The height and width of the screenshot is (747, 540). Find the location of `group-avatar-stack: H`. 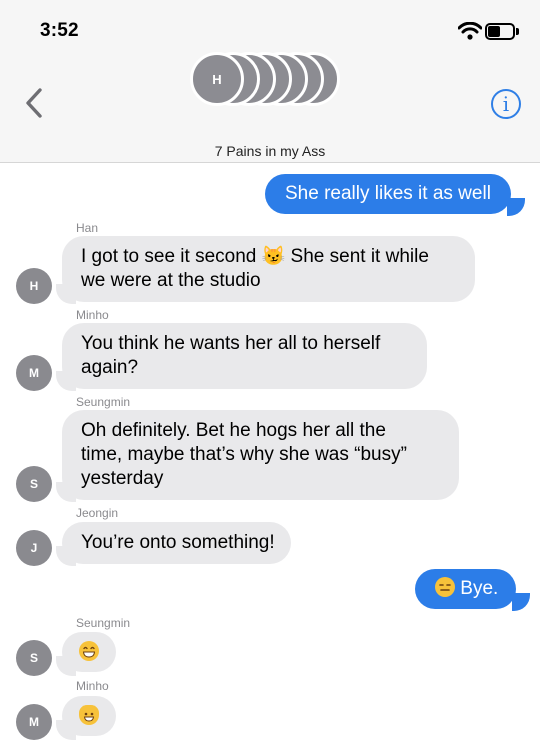

group-avatar-stack: H is located at coordinates (270, 79).